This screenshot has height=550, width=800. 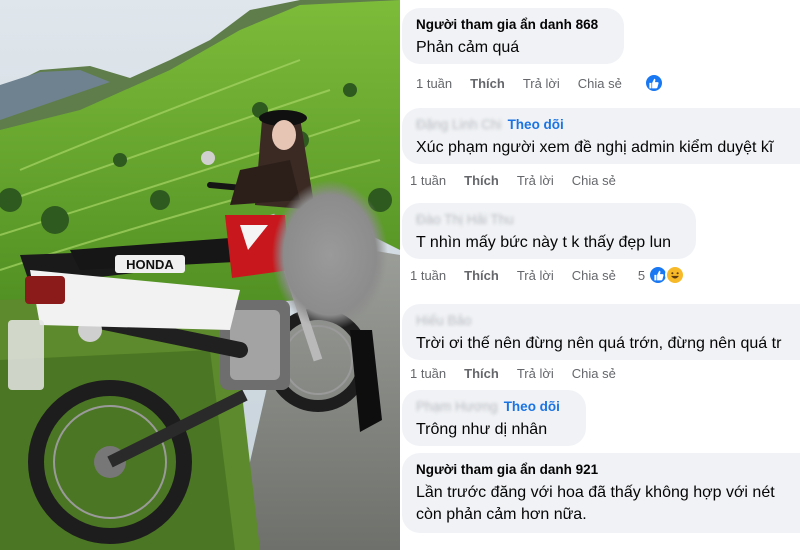 I want to click on comment-author: Đào Thị Hải Thu, so click(x=465, y=220).